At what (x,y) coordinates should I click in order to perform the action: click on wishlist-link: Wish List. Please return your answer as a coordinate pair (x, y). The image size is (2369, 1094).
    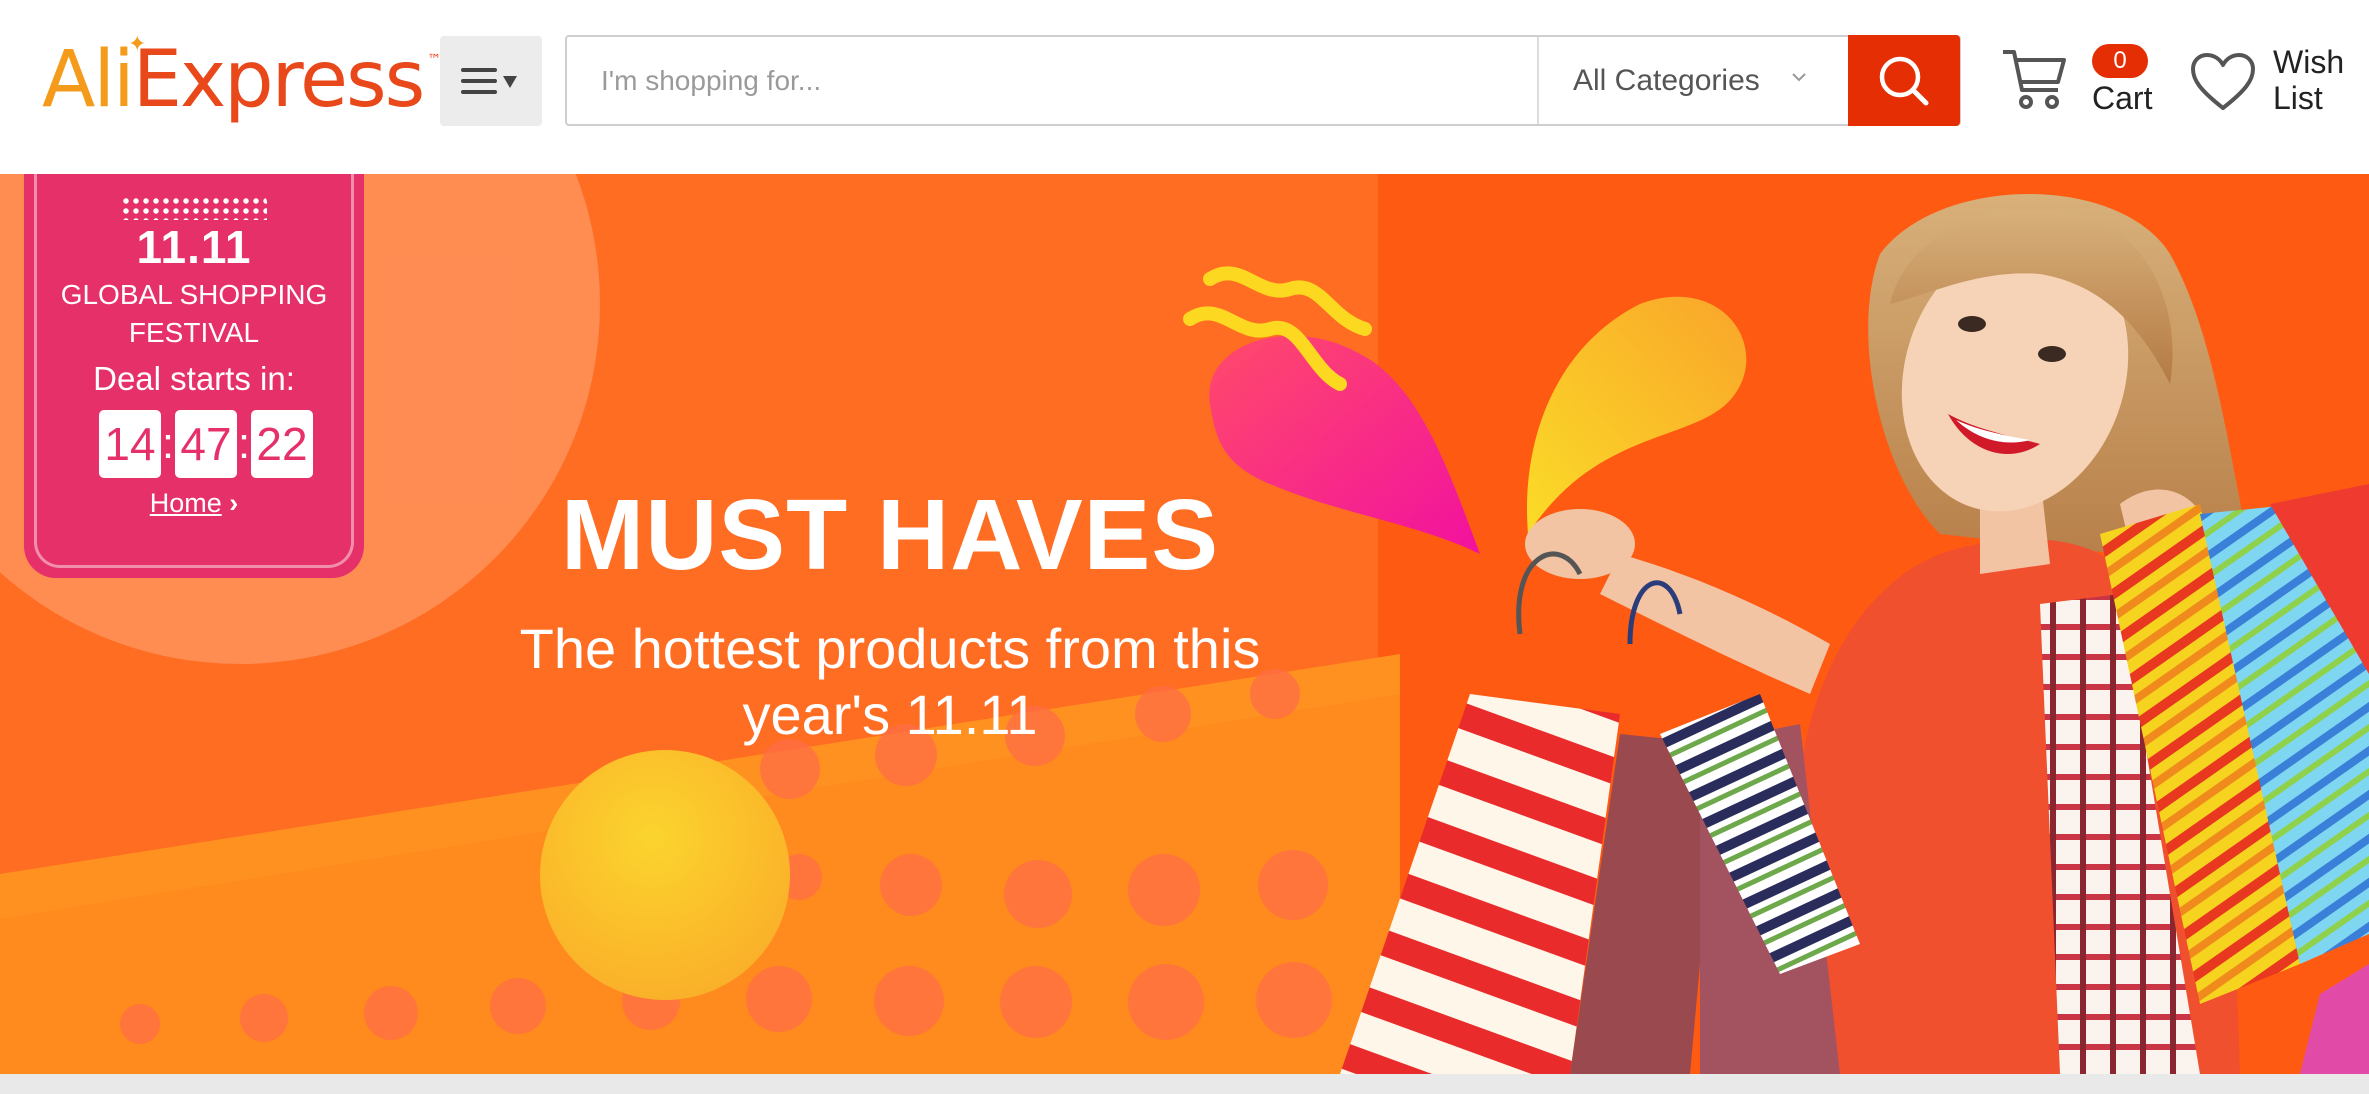
    Looking at the image, I should click on (2275, 85).